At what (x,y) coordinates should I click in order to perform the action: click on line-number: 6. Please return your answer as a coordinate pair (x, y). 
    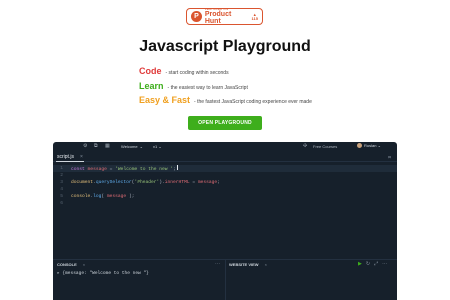
    Looking at the image, I should click on (61, 203).